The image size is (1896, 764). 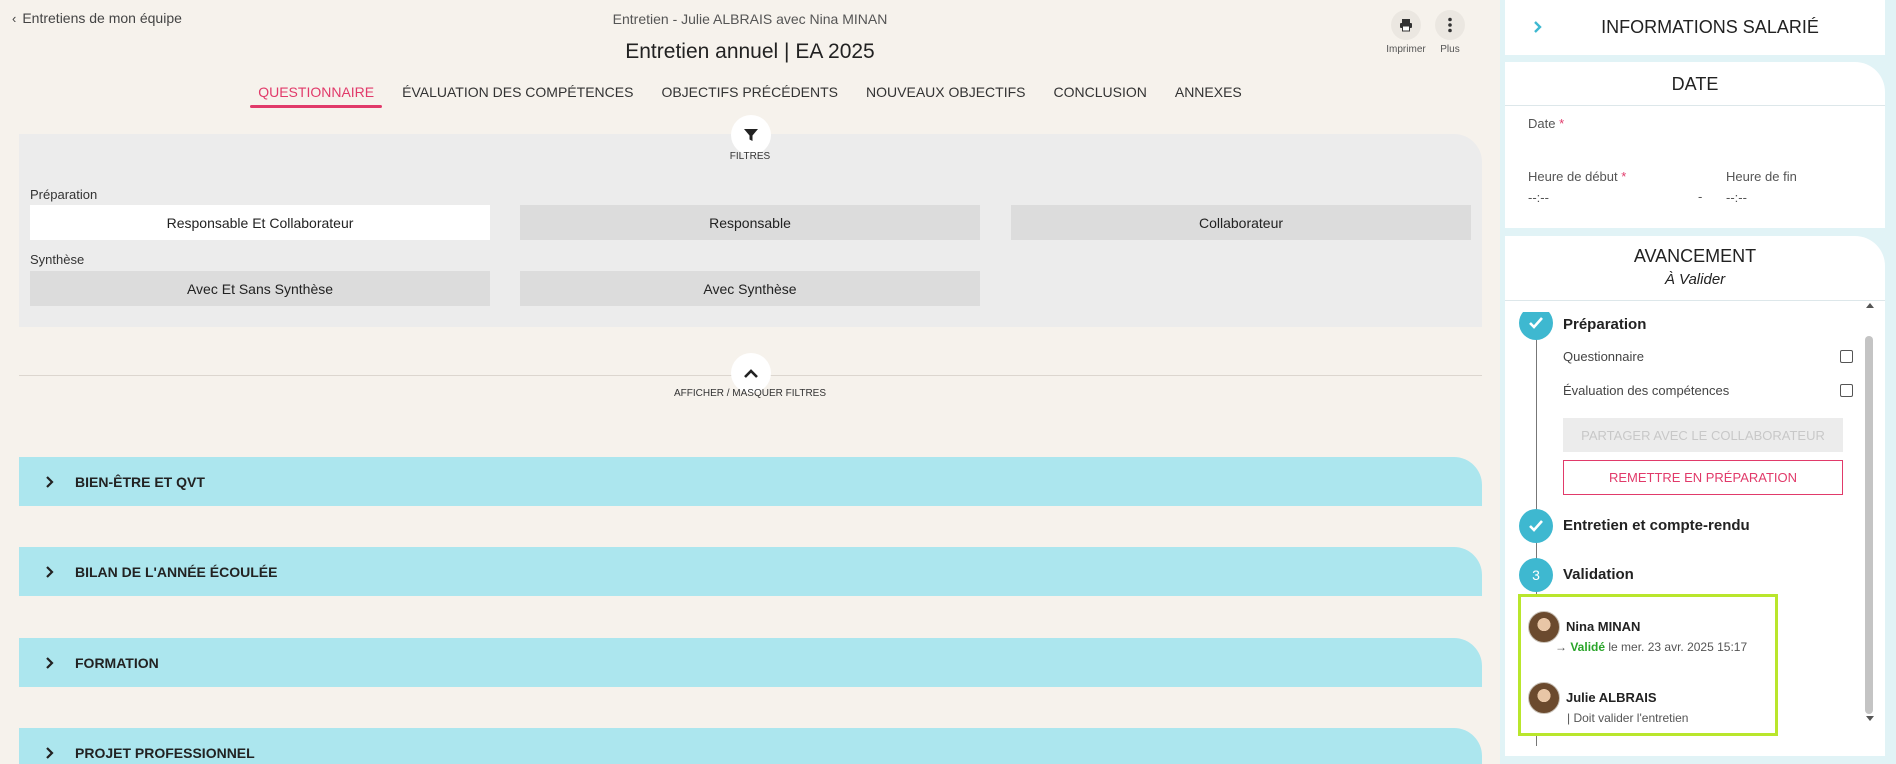 What do you see at coordinates (1603, 356) in the screenshot?
I see `checklist-item-label: Questionnaire` at bounding box center [1603, 356].